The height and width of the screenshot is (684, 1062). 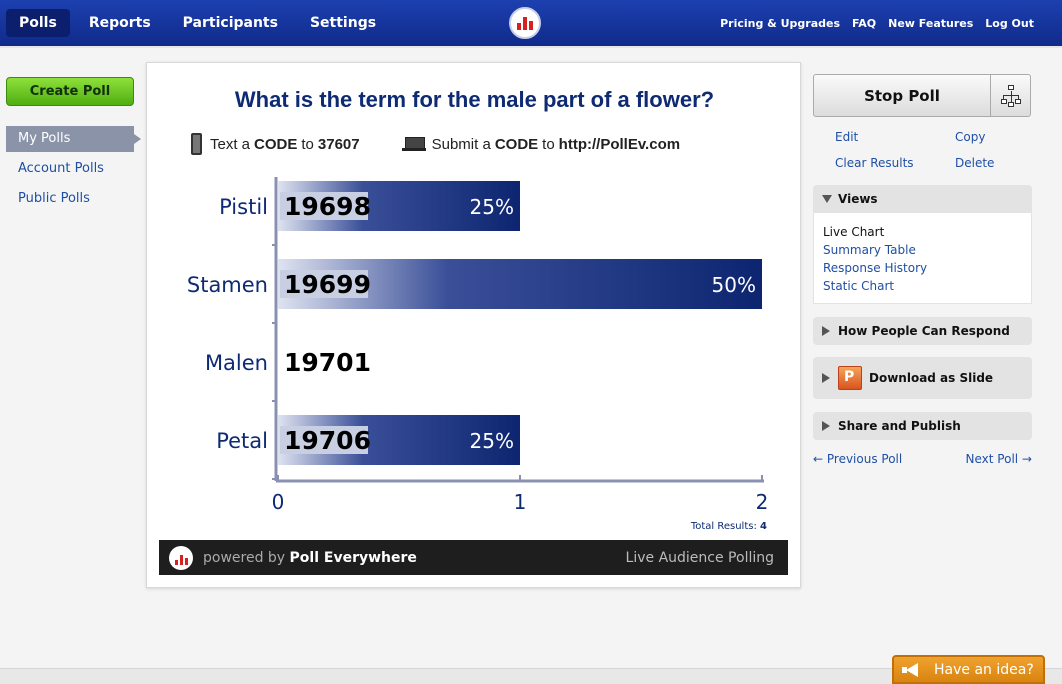 What do you see at coordinates (922, 268) in the screenshot?
I see `view-response-history: Response History` at bounding box center [922, 268].